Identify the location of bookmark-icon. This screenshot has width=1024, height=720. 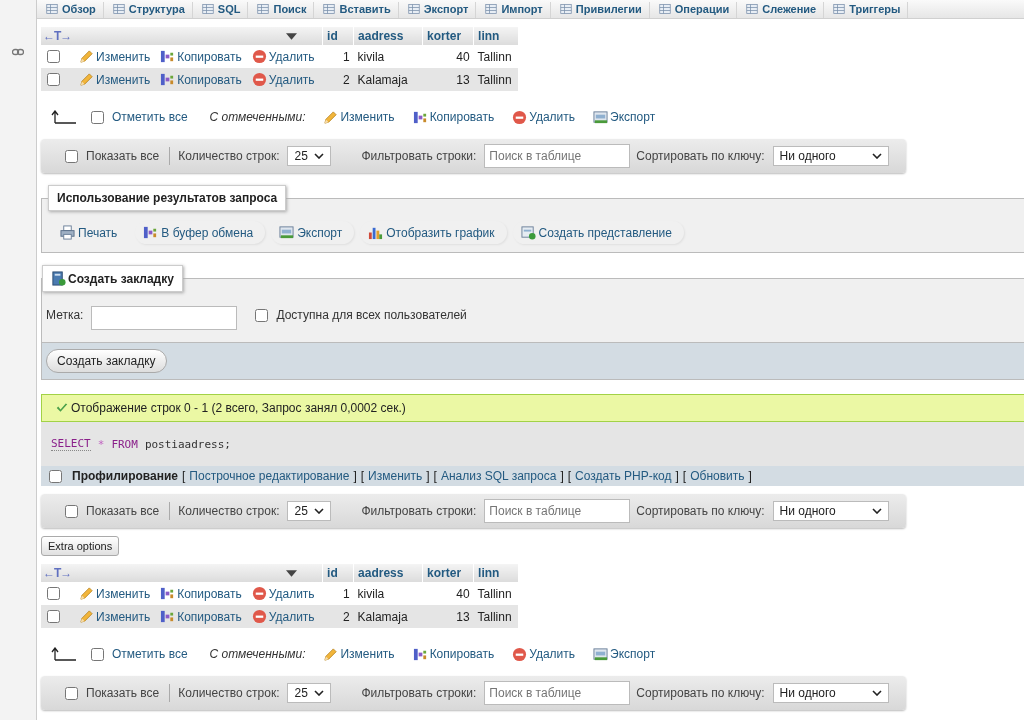
(58, 278).